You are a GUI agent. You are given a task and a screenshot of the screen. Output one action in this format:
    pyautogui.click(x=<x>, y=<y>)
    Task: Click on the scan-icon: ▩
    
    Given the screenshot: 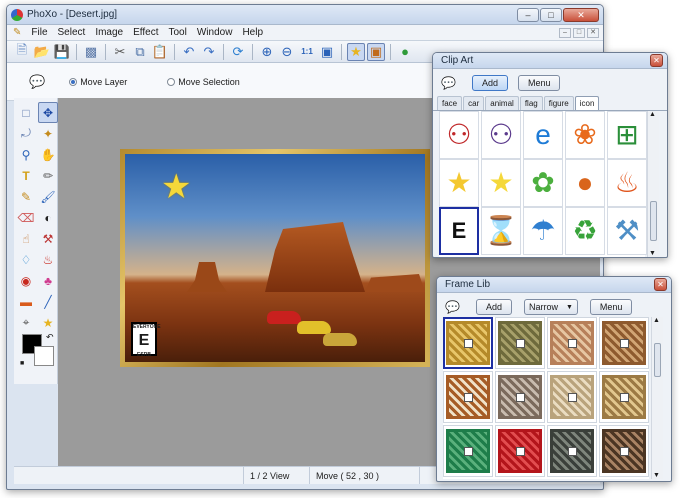 What is the action you would take?
    pyautogui.click(x=91, y=52)
    